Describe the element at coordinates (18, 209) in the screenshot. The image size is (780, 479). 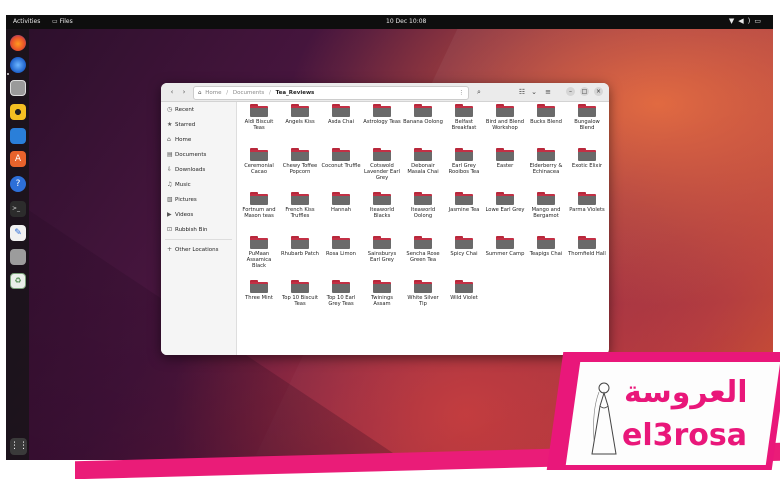
I see `terminal-icon: >_` at that location.